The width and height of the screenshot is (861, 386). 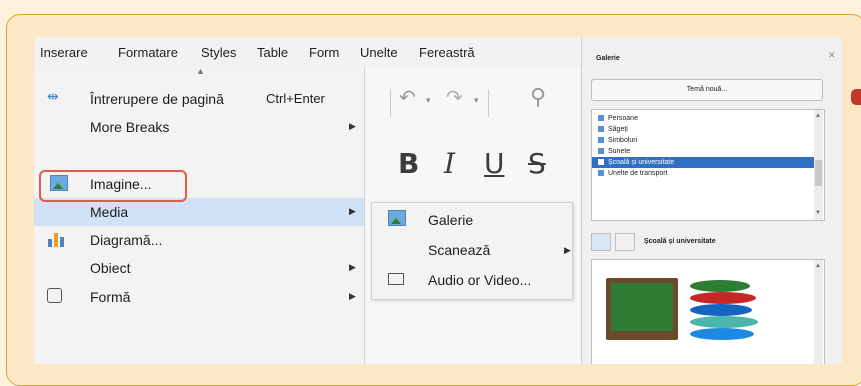 What do you see at coordinates (623, 140) in the screenshot?
I see `theme-label: Simboluri` at bounding box center [623, 140].